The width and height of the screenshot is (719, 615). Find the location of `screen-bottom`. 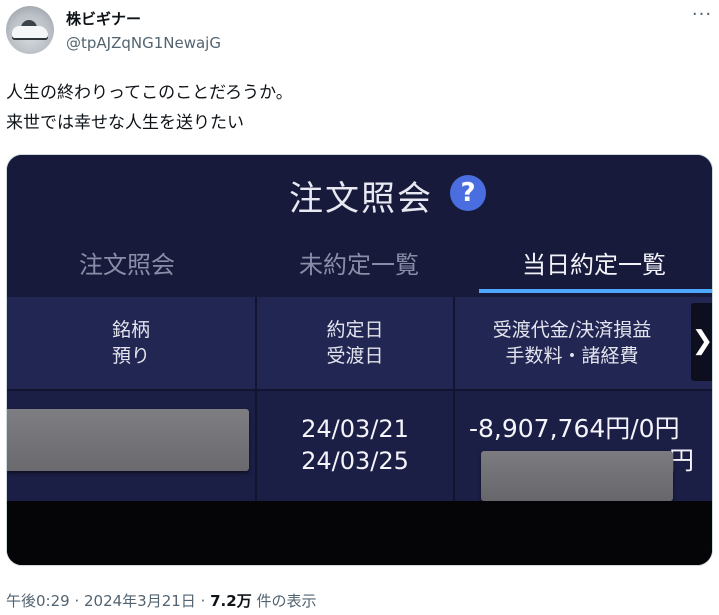

screen-bottom is located at coordinates (359, 533).